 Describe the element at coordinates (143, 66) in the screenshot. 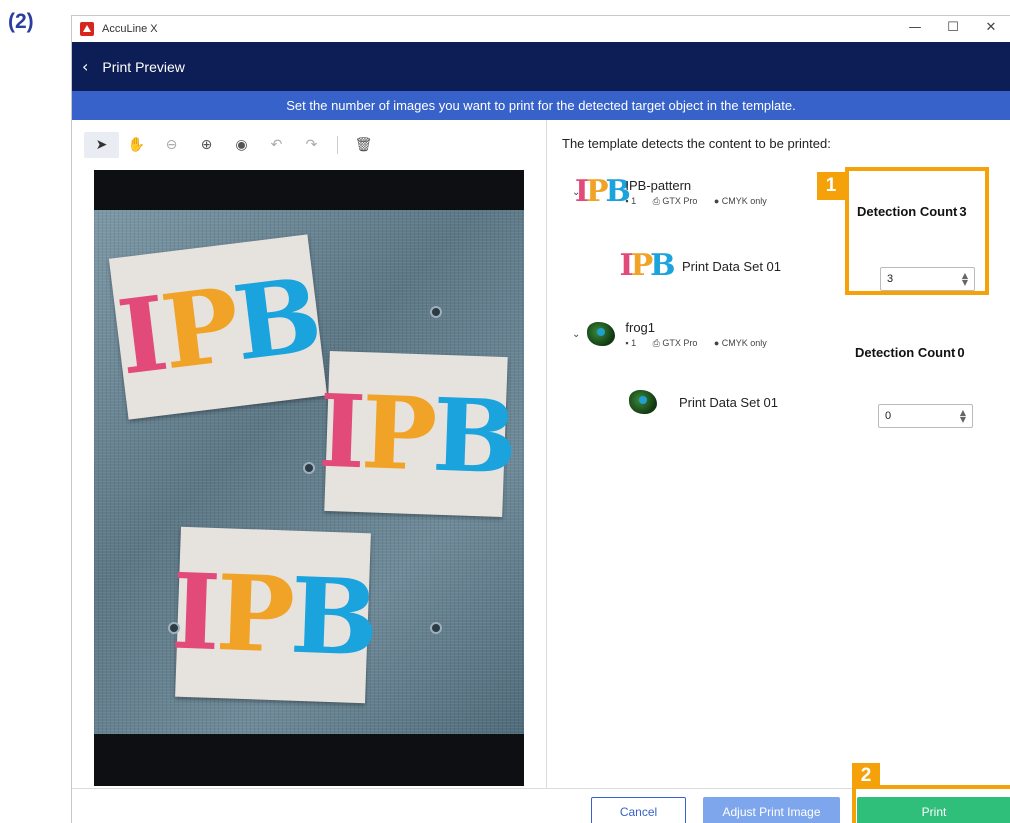

I see `page-title: Print Preview` at that location.